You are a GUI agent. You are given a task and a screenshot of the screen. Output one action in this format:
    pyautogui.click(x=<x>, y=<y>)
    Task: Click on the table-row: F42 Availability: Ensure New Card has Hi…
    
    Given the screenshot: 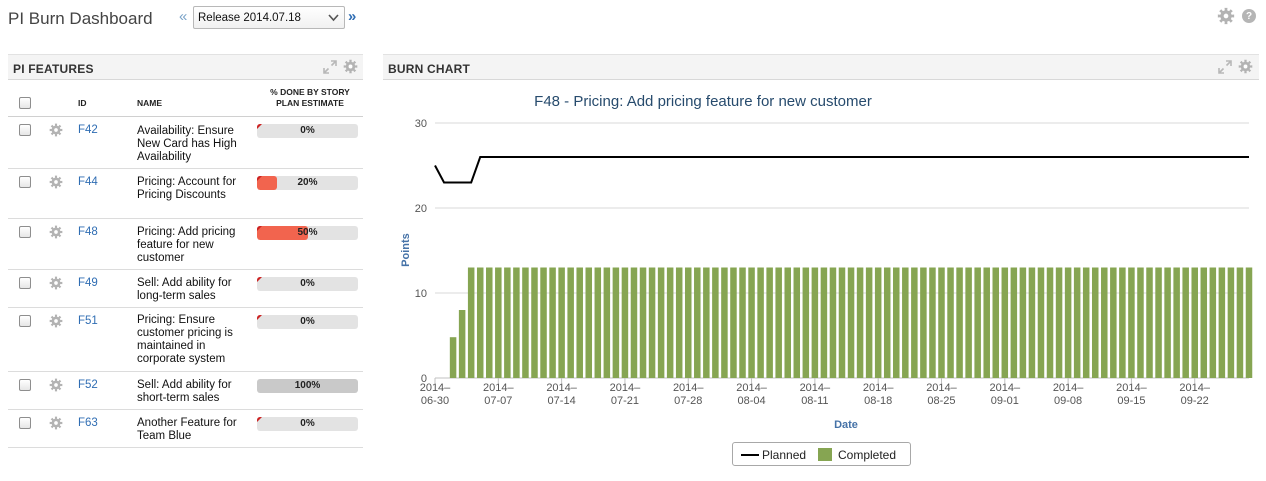 What is the action you would take?
    pyautogui.click(x=185, y=143)
    